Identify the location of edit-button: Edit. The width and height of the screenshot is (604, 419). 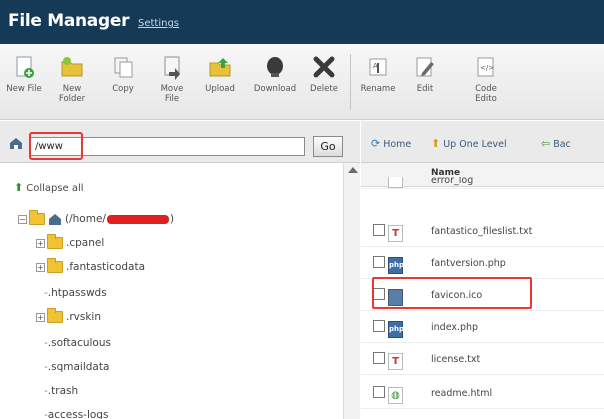
(425, 71).